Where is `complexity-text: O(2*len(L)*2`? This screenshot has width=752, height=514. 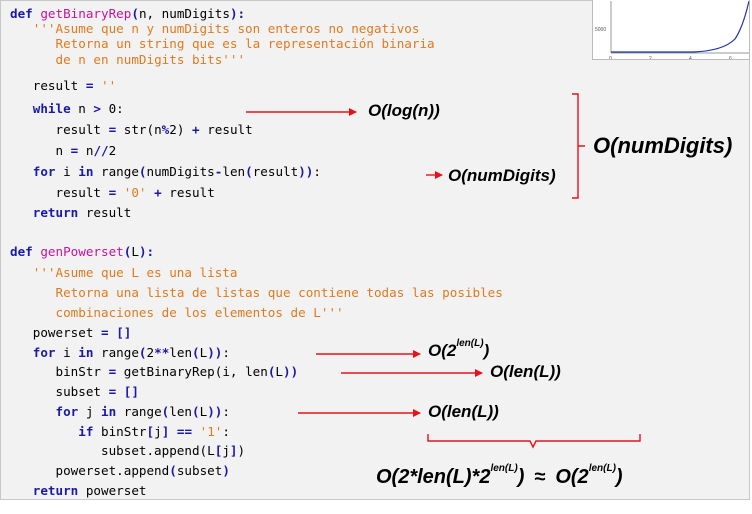
complexity-text: O(2*len(L)*2 is located at coordinates (433, 477).